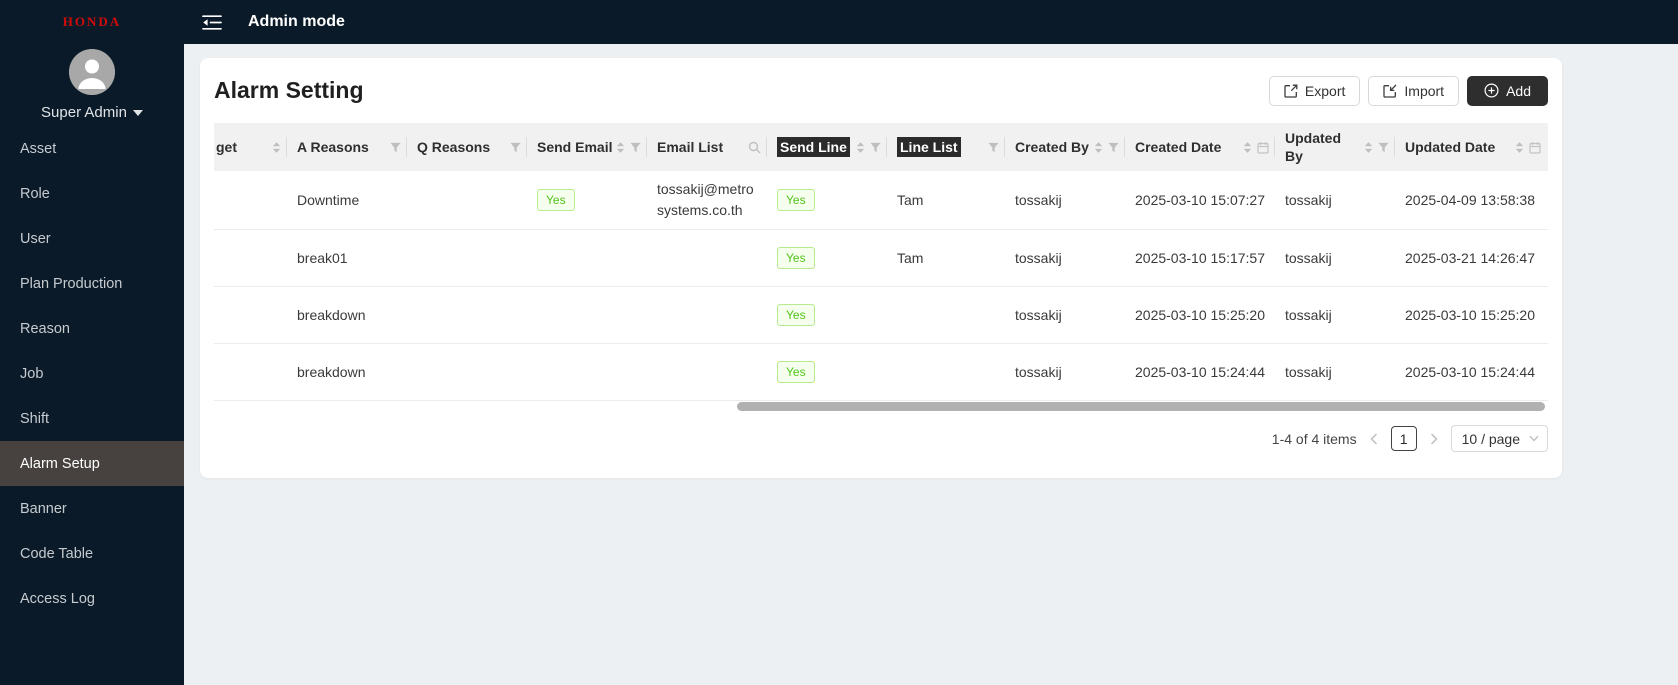  Describe the element at coordinates (707, 147) in the screenshot. I see `column-header-email_list: Email List` at that location.